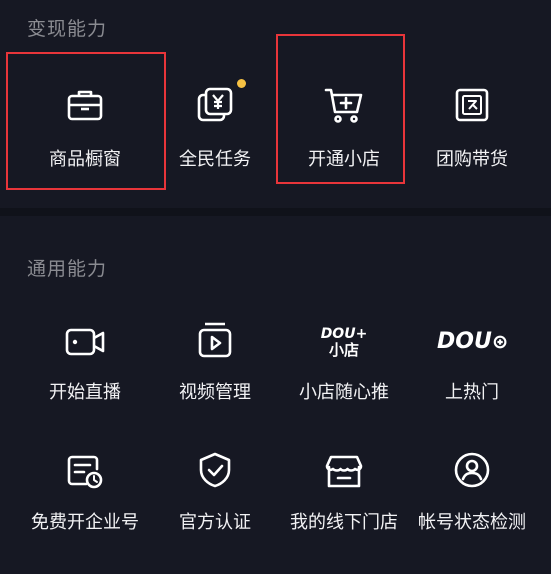  I want to click on item-label: 帐号状态检测, so click(472, 522).